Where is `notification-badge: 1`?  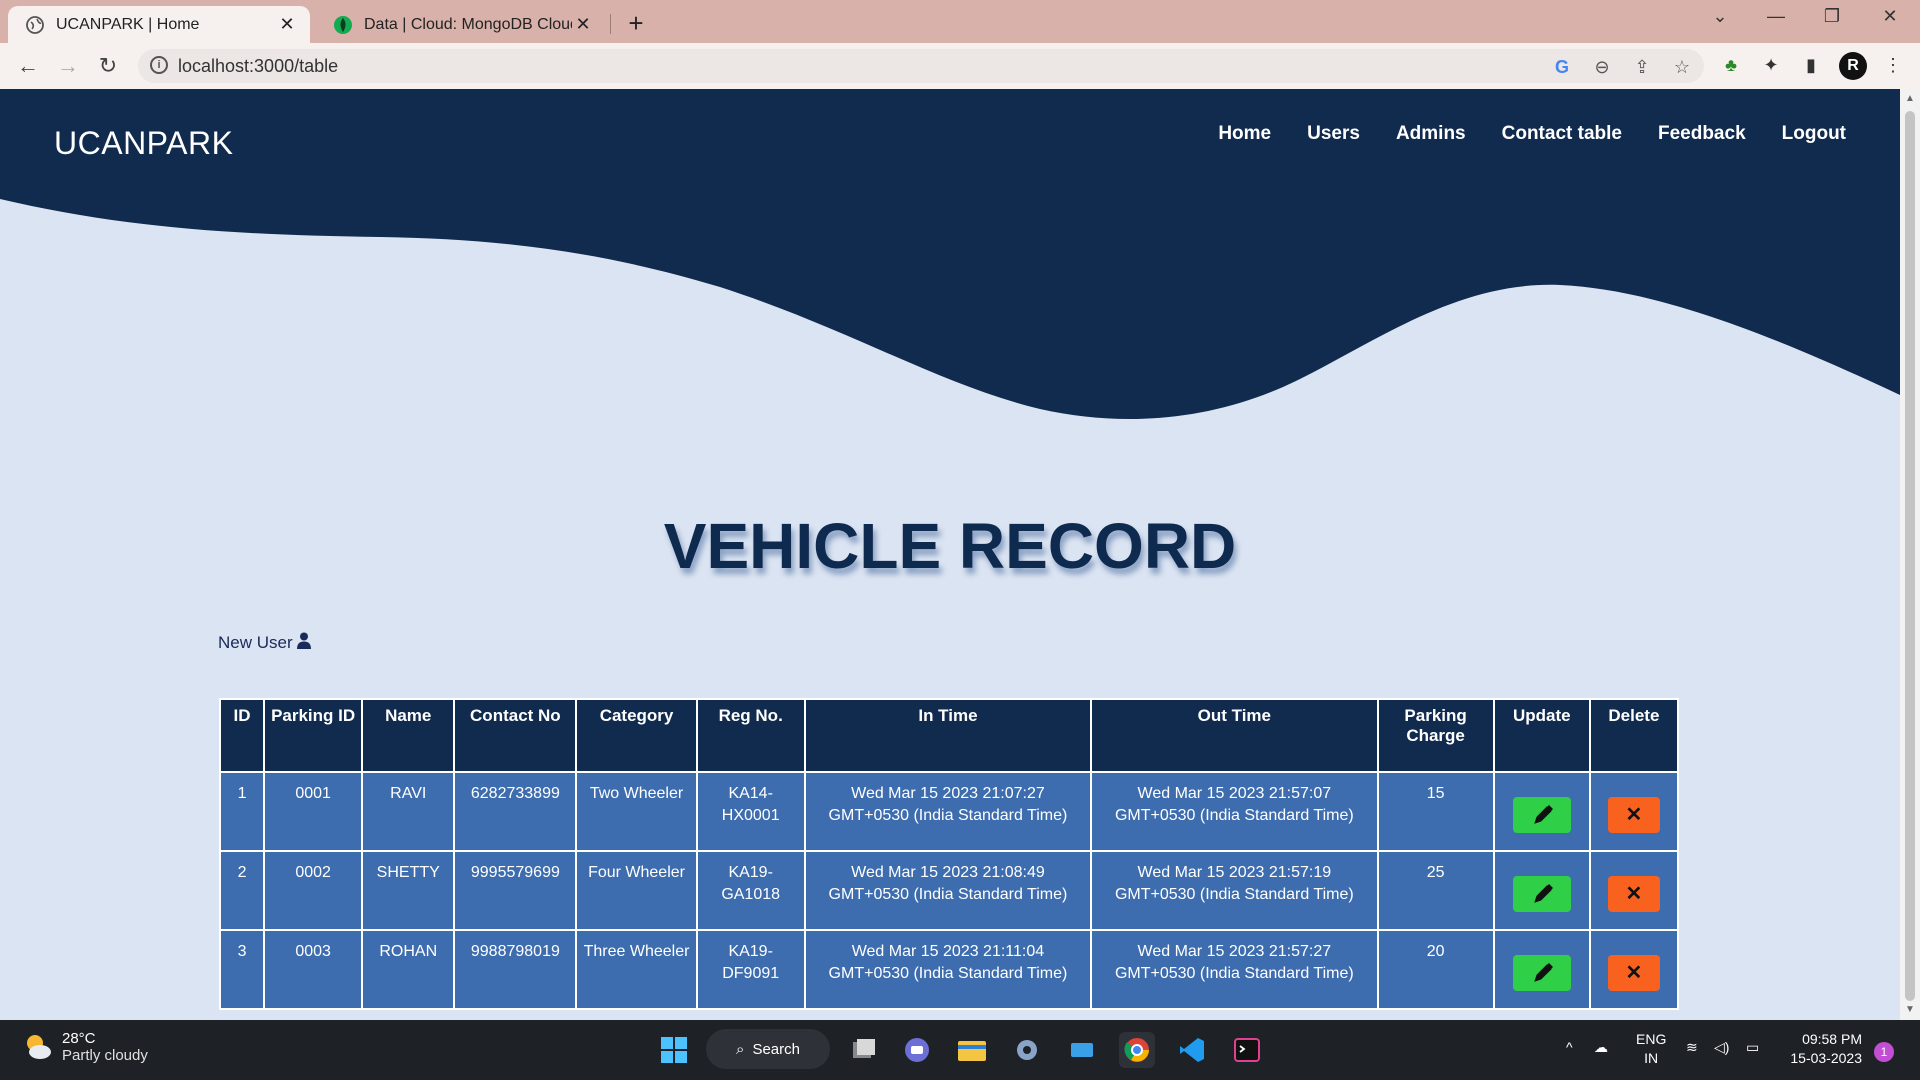
notification-badge: 1 is located at coordinates (1884, 1052).